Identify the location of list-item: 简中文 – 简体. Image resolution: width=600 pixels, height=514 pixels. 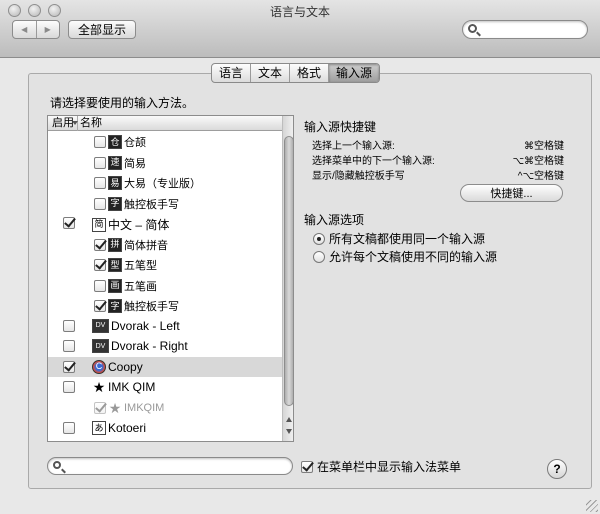
(165, 223).